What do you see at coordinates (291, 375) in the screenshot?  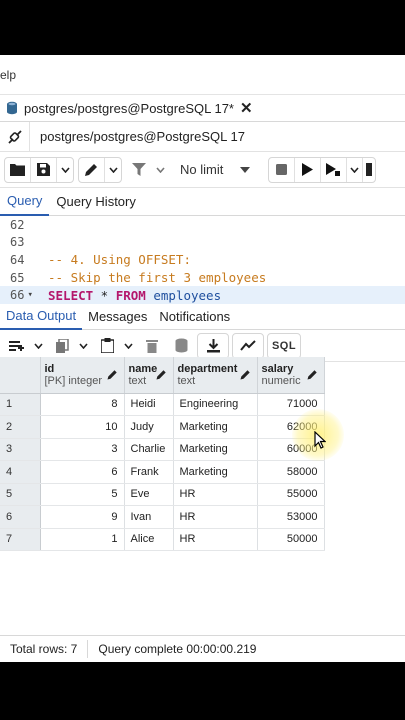 I see `column-header-salary: salary numeric` at bounding box center [291, 375].